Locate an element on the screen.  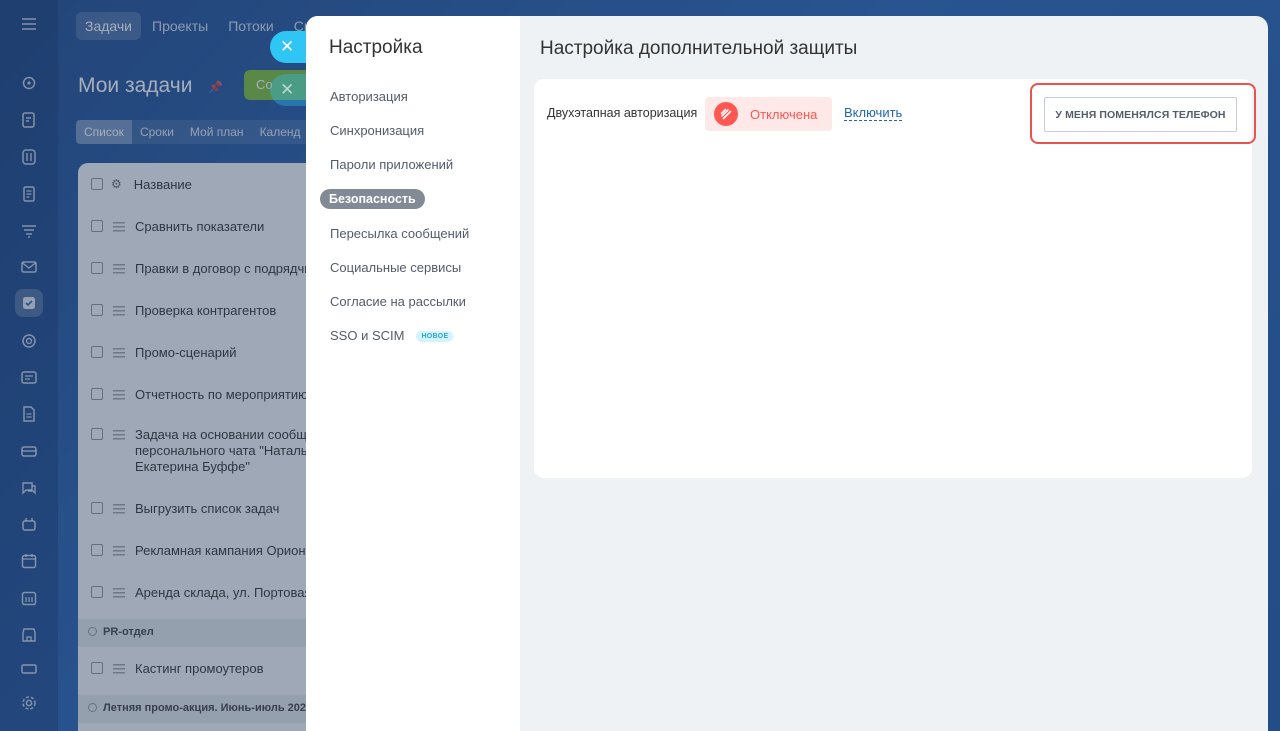
table-row: Рекламная кампания Орион is located at coordinates (208, 551).